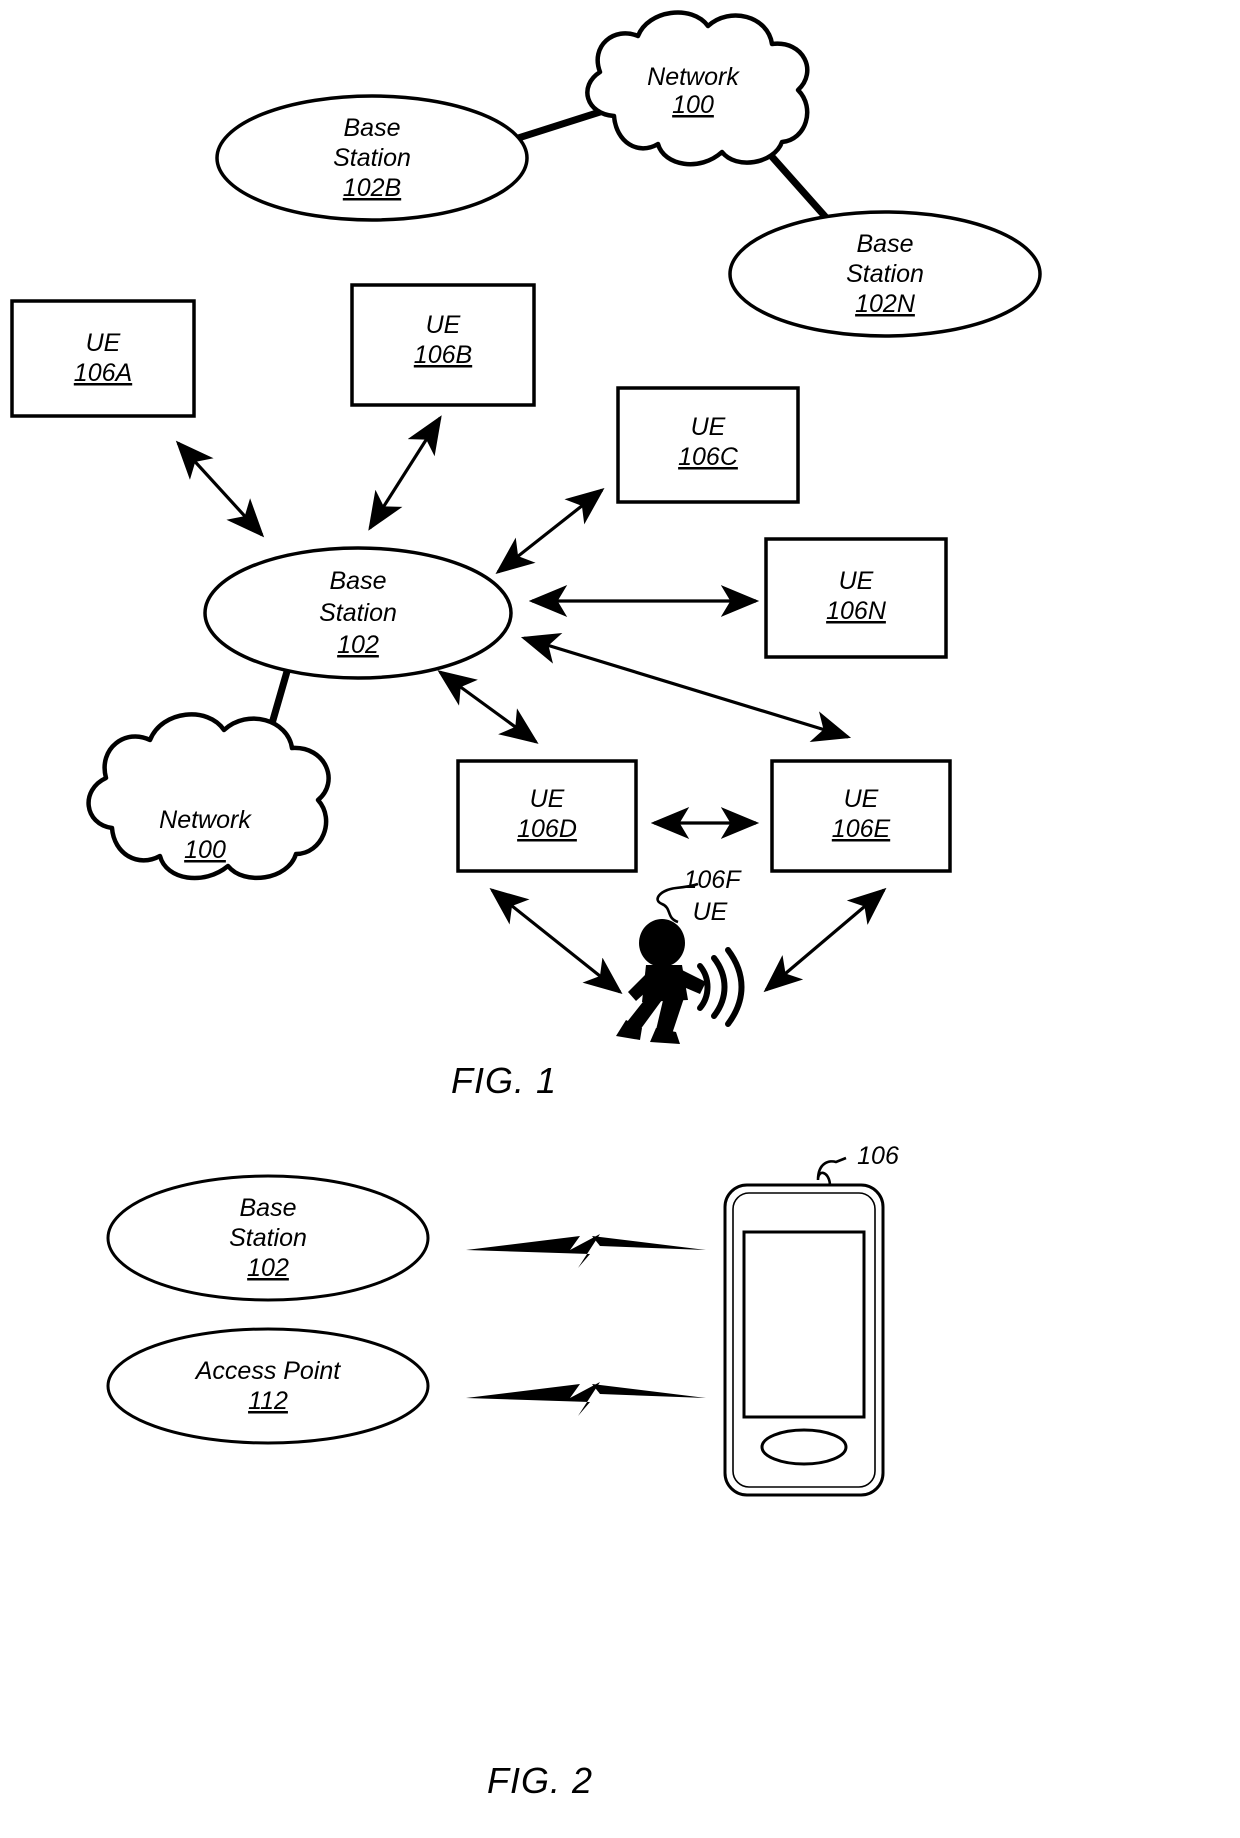 The image size is (1240, 1838). Describe the element at coordinates (205, 820) in the screenshot. I see `network-100-bottom-title: Network` at that location.